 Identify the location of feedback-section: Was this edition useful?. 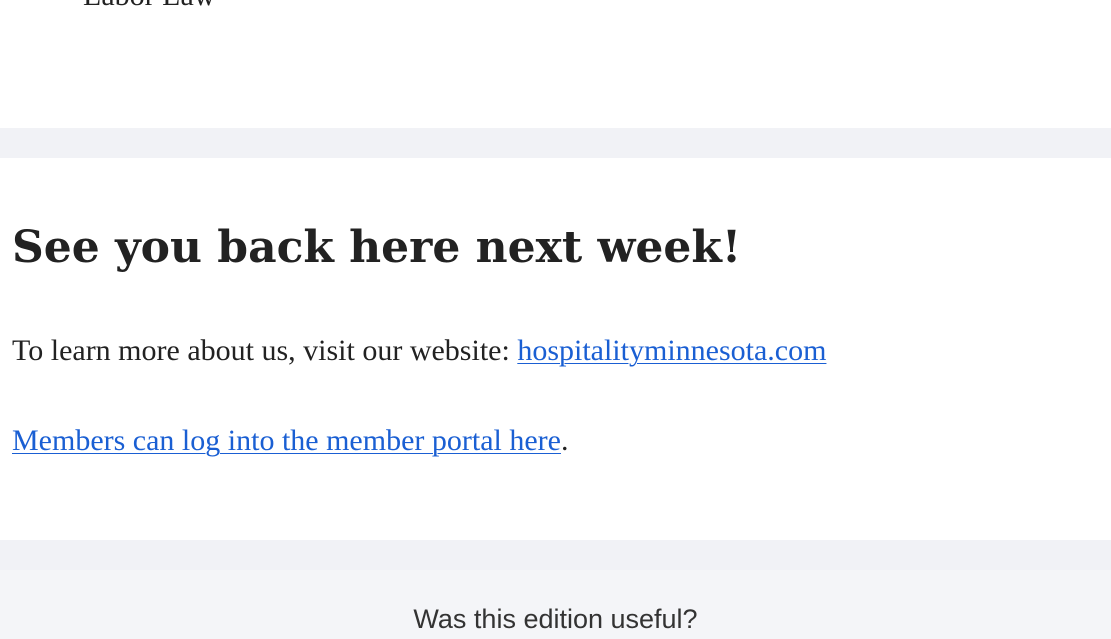
(555, 604).